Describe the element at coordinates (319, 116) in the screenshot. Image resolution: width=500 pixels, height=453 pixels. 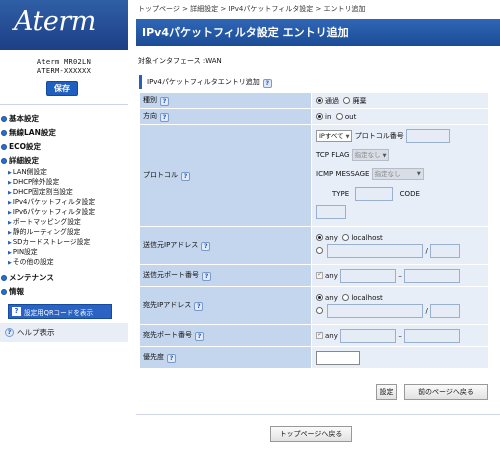
I see `direction-in-radio` at that location.